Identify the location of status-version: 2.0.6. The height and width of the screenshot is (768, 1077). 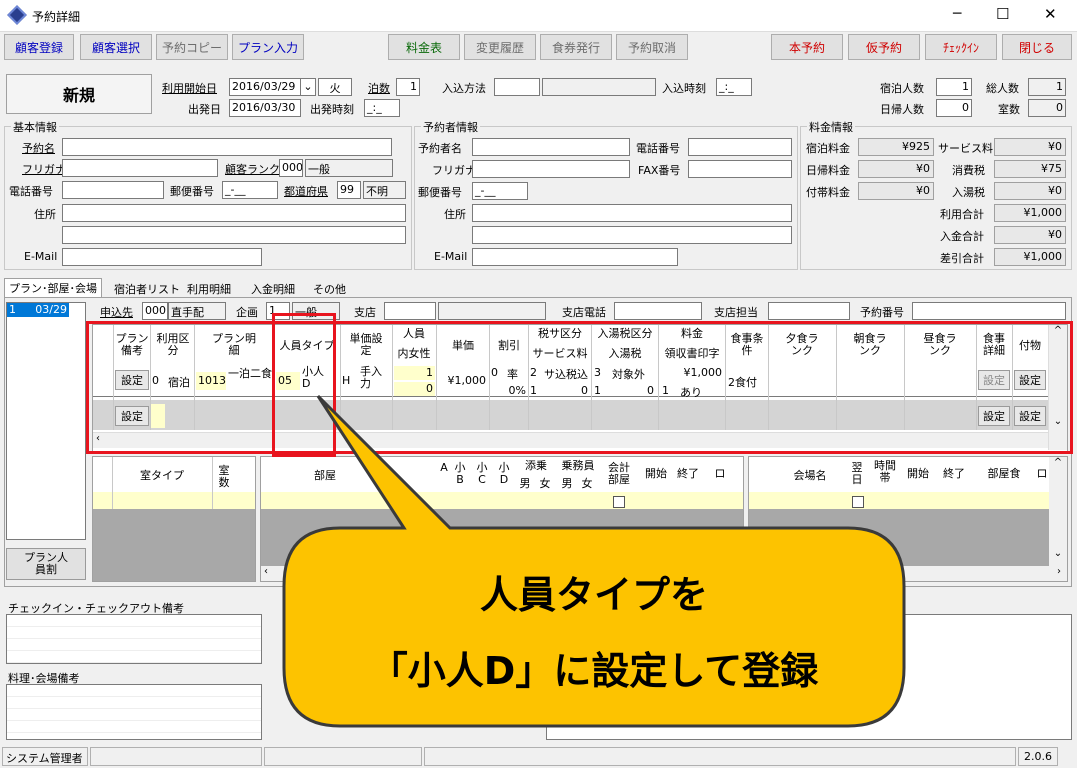
(1038, 756).